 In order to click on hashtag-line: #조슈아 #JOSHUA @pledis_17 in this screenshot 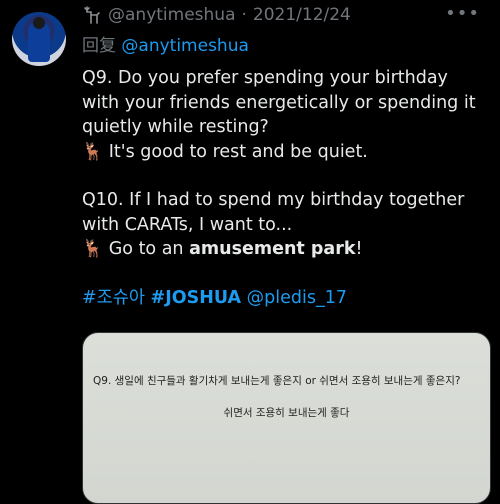, I will do `click(282, 298)`.